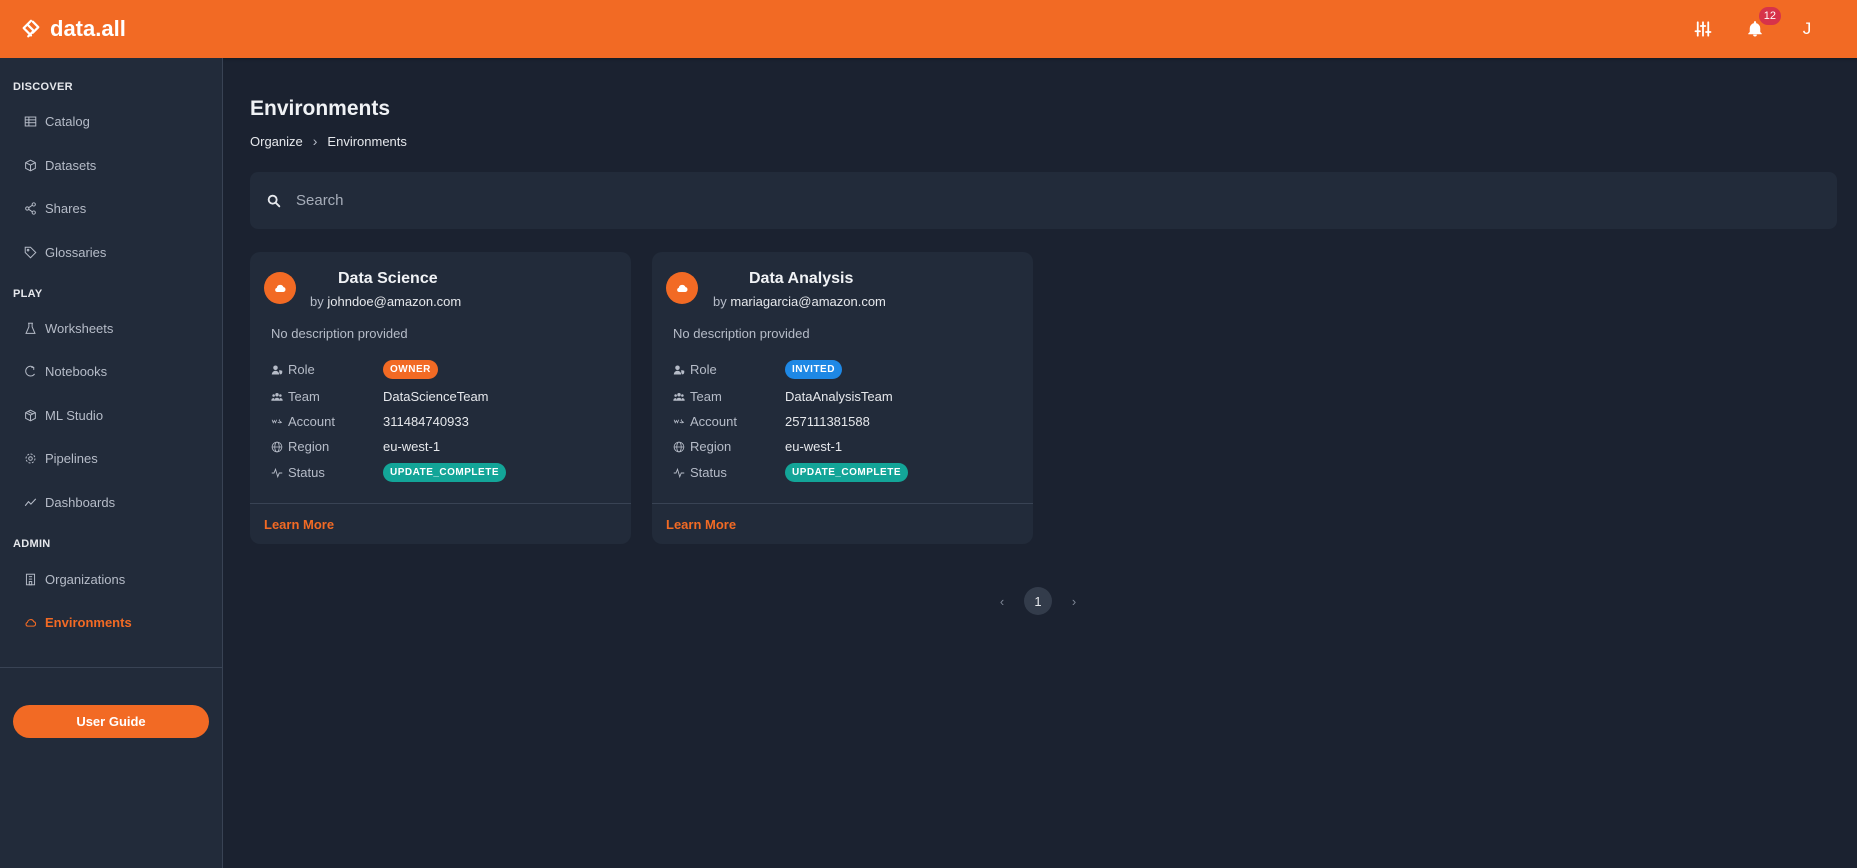 Image resolution: width=1857 pixels, height=868 pixels. What do you see at coordinates (813, 369) in the screenshot?
I see `role-badge: INVITED` at bounding box center [813, 369].